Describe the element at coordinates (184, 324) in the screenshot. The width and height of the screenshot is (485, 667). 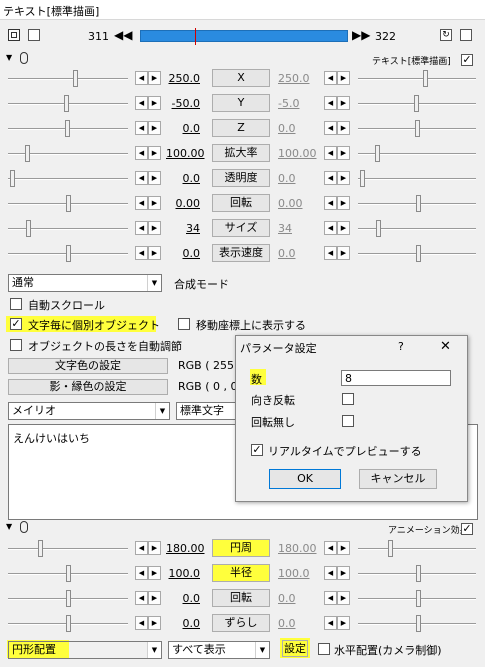
I see `show-on-coords-checkbox` at that location.